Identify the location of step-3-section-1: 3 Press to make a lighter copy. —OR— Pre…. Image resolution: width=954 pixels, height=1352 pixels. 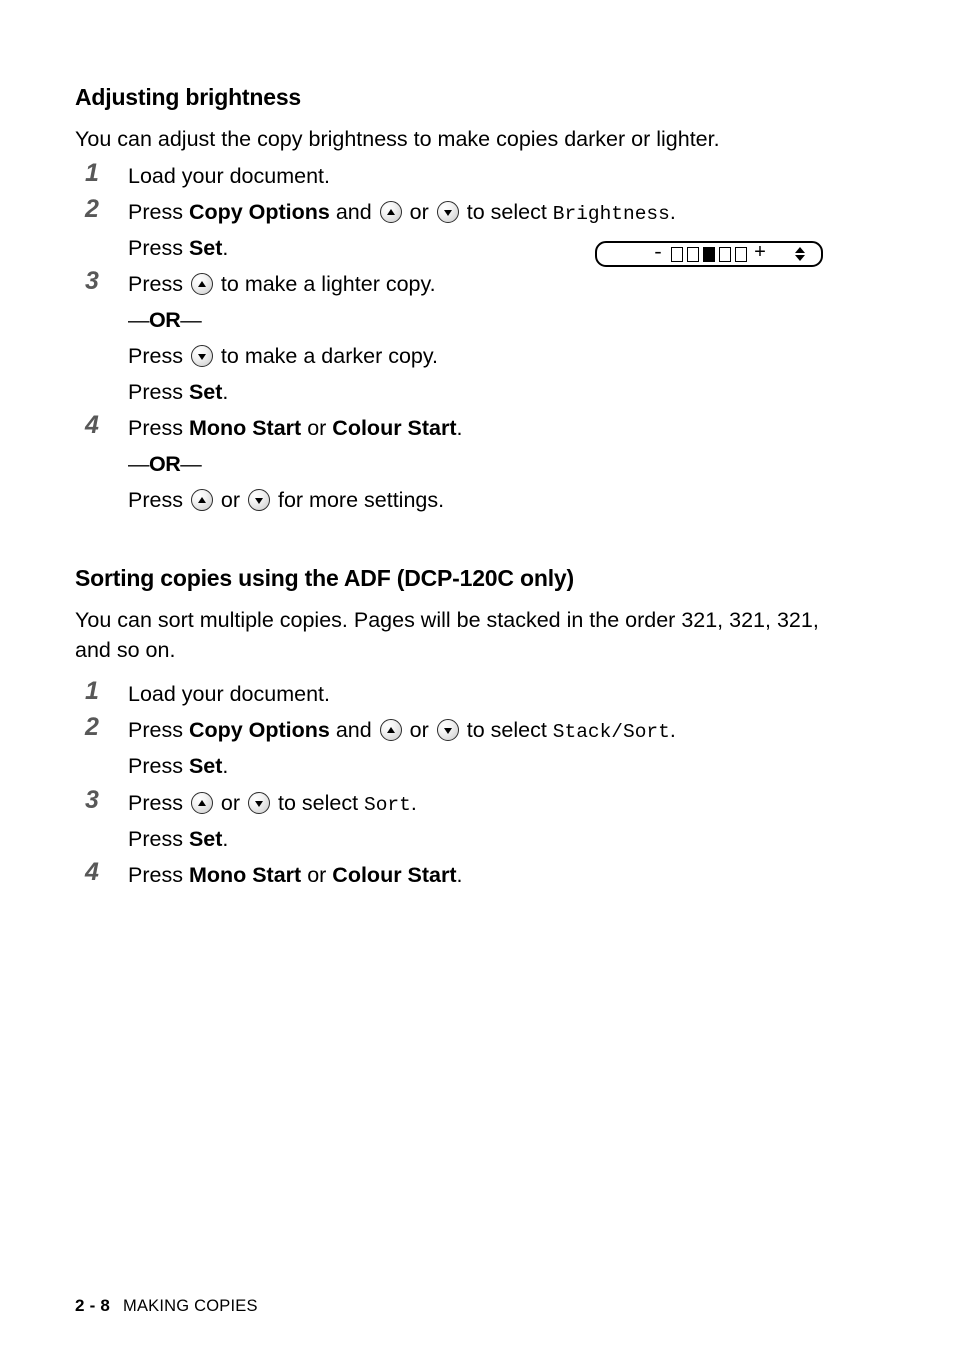
(485, 338).